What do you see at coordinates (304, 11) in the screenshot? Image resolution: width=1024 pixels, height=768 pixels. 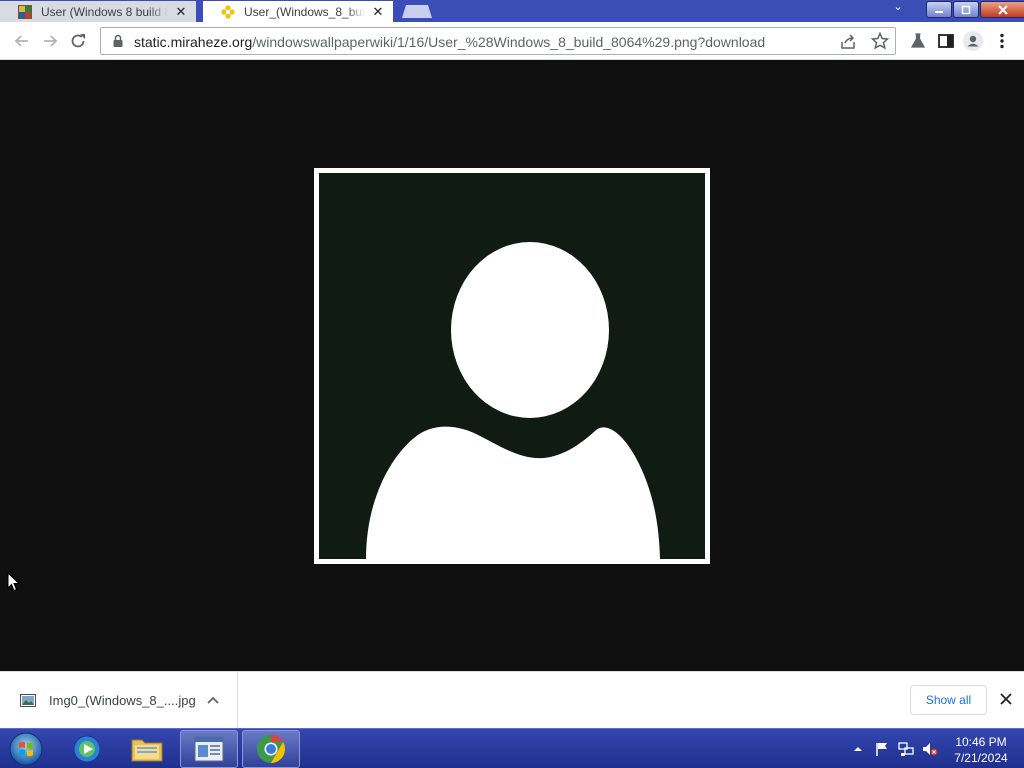 I see `tab-title: User_(Windows_8_build_8064).png` at bounding box center [304, 11].